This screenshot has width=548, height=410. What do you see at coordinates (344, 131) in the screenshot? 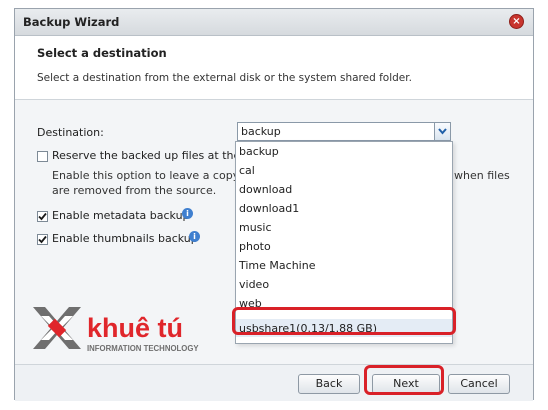
I see `destination-combobox: backup` at bounding box center [344, 131].